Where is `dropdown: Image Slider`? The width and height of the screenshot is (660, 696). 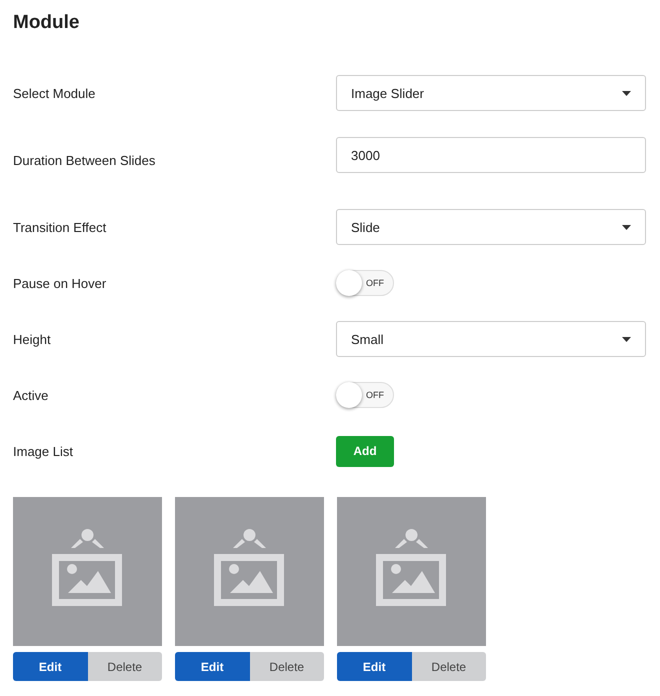
dropdown: Image Slider is located at coordinates (491, 93).